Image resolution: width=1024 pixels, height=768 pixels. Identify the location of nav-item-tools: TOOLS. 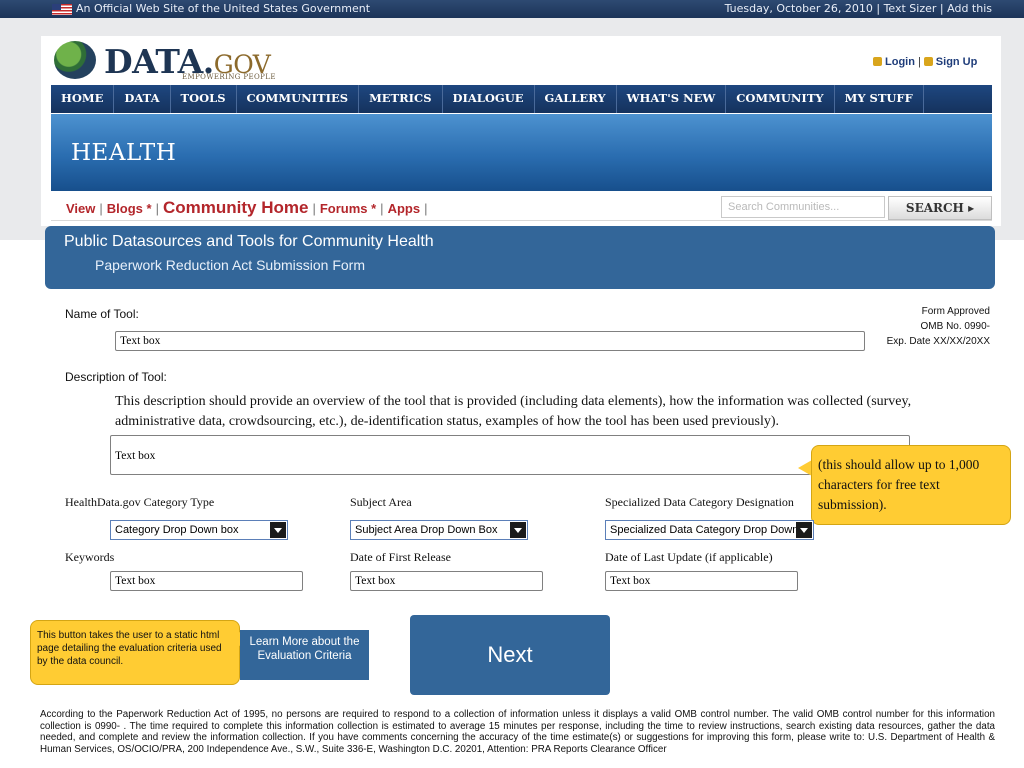
(204, 99).